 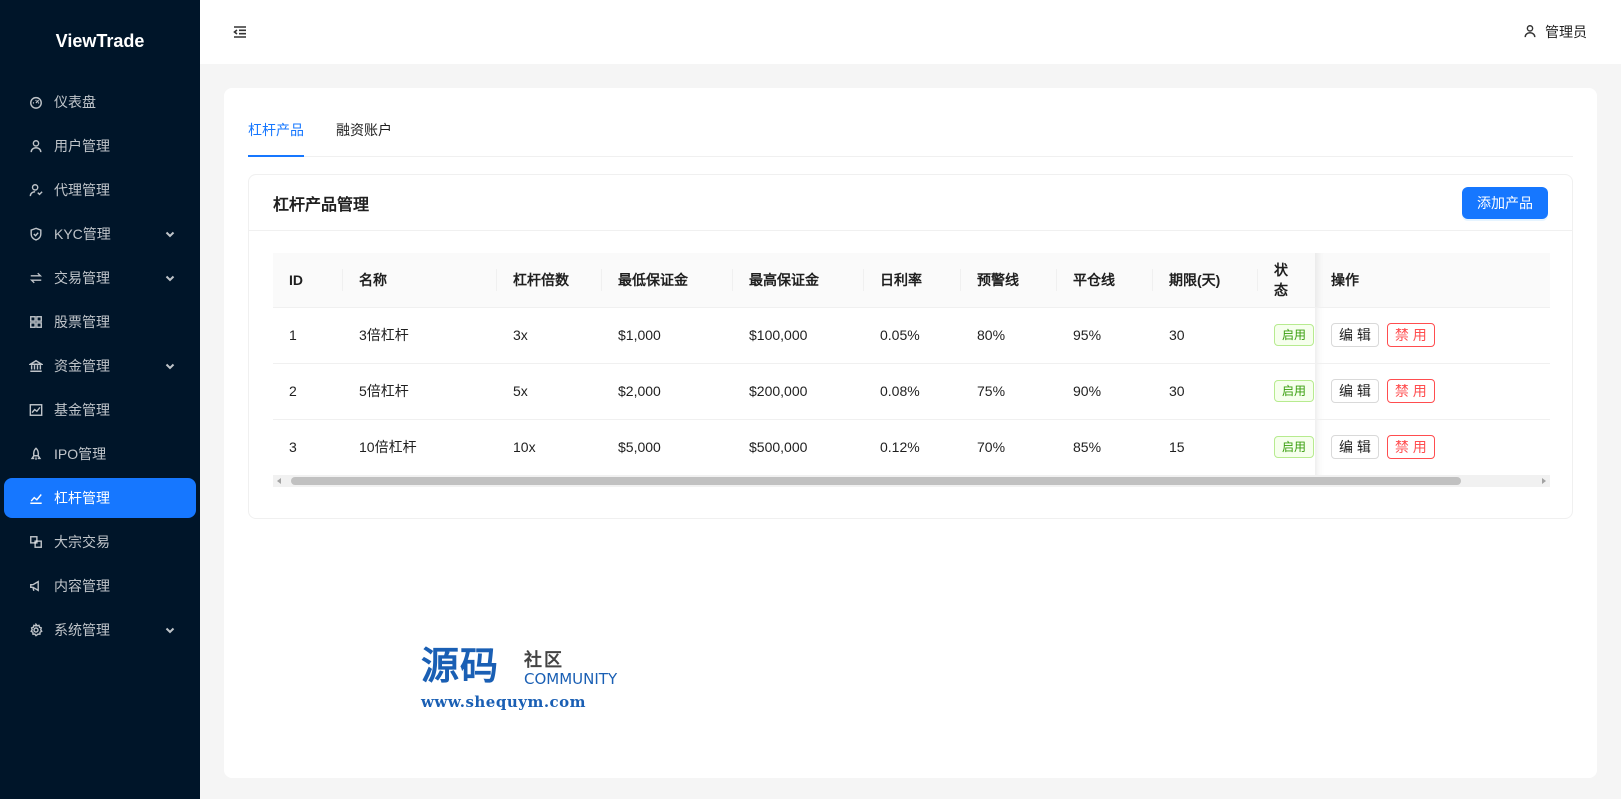 I want to click on sidebar-item-11: 内容管理, so click(x=100, y=586).